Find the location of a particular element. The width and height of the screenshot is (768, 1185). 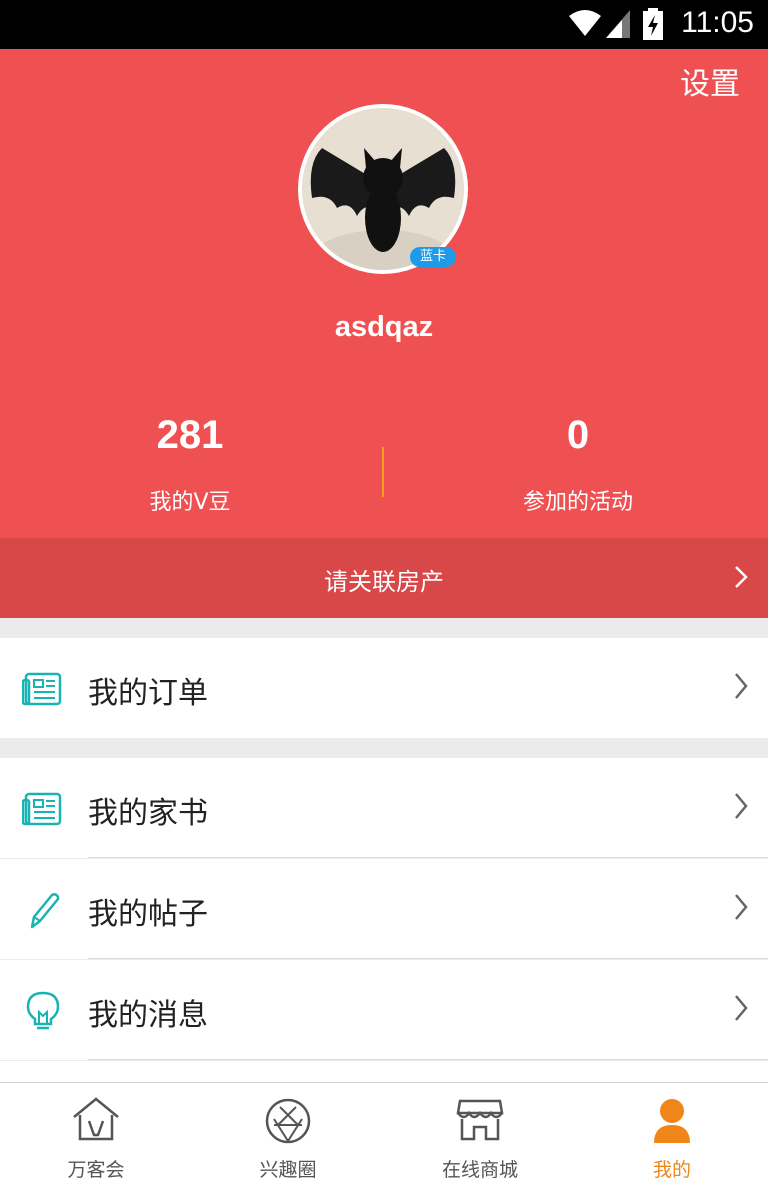

stat-label: 我的V豆 is located at coordinates (190, 502).